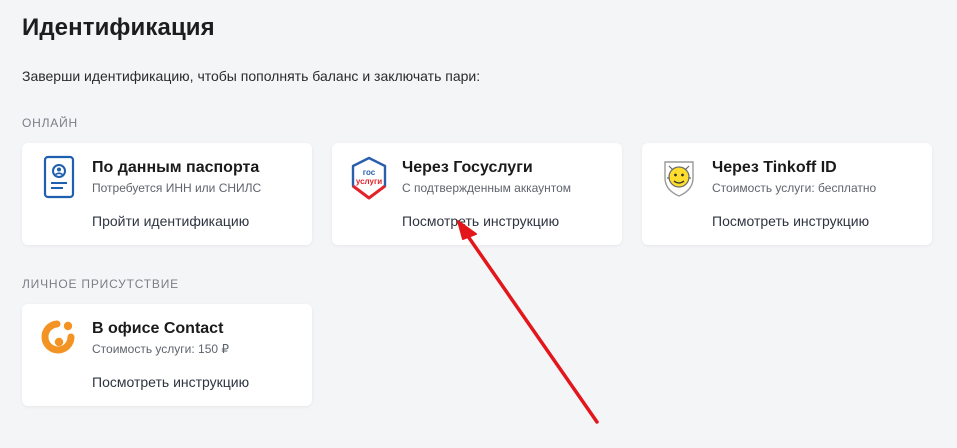  Describe the element at coordinates (369, 181) in the screenshot. I see `gosuslugi-logo-text-bottom: услуги` at that location.